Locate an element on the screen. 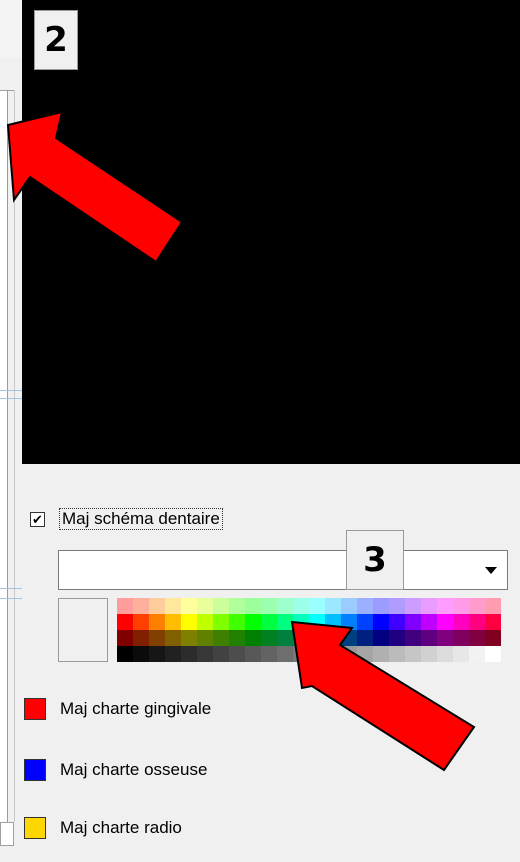 The height and width of the screenshot is (862, 520). bone-color-swatch is located at coordinates (35, 770).